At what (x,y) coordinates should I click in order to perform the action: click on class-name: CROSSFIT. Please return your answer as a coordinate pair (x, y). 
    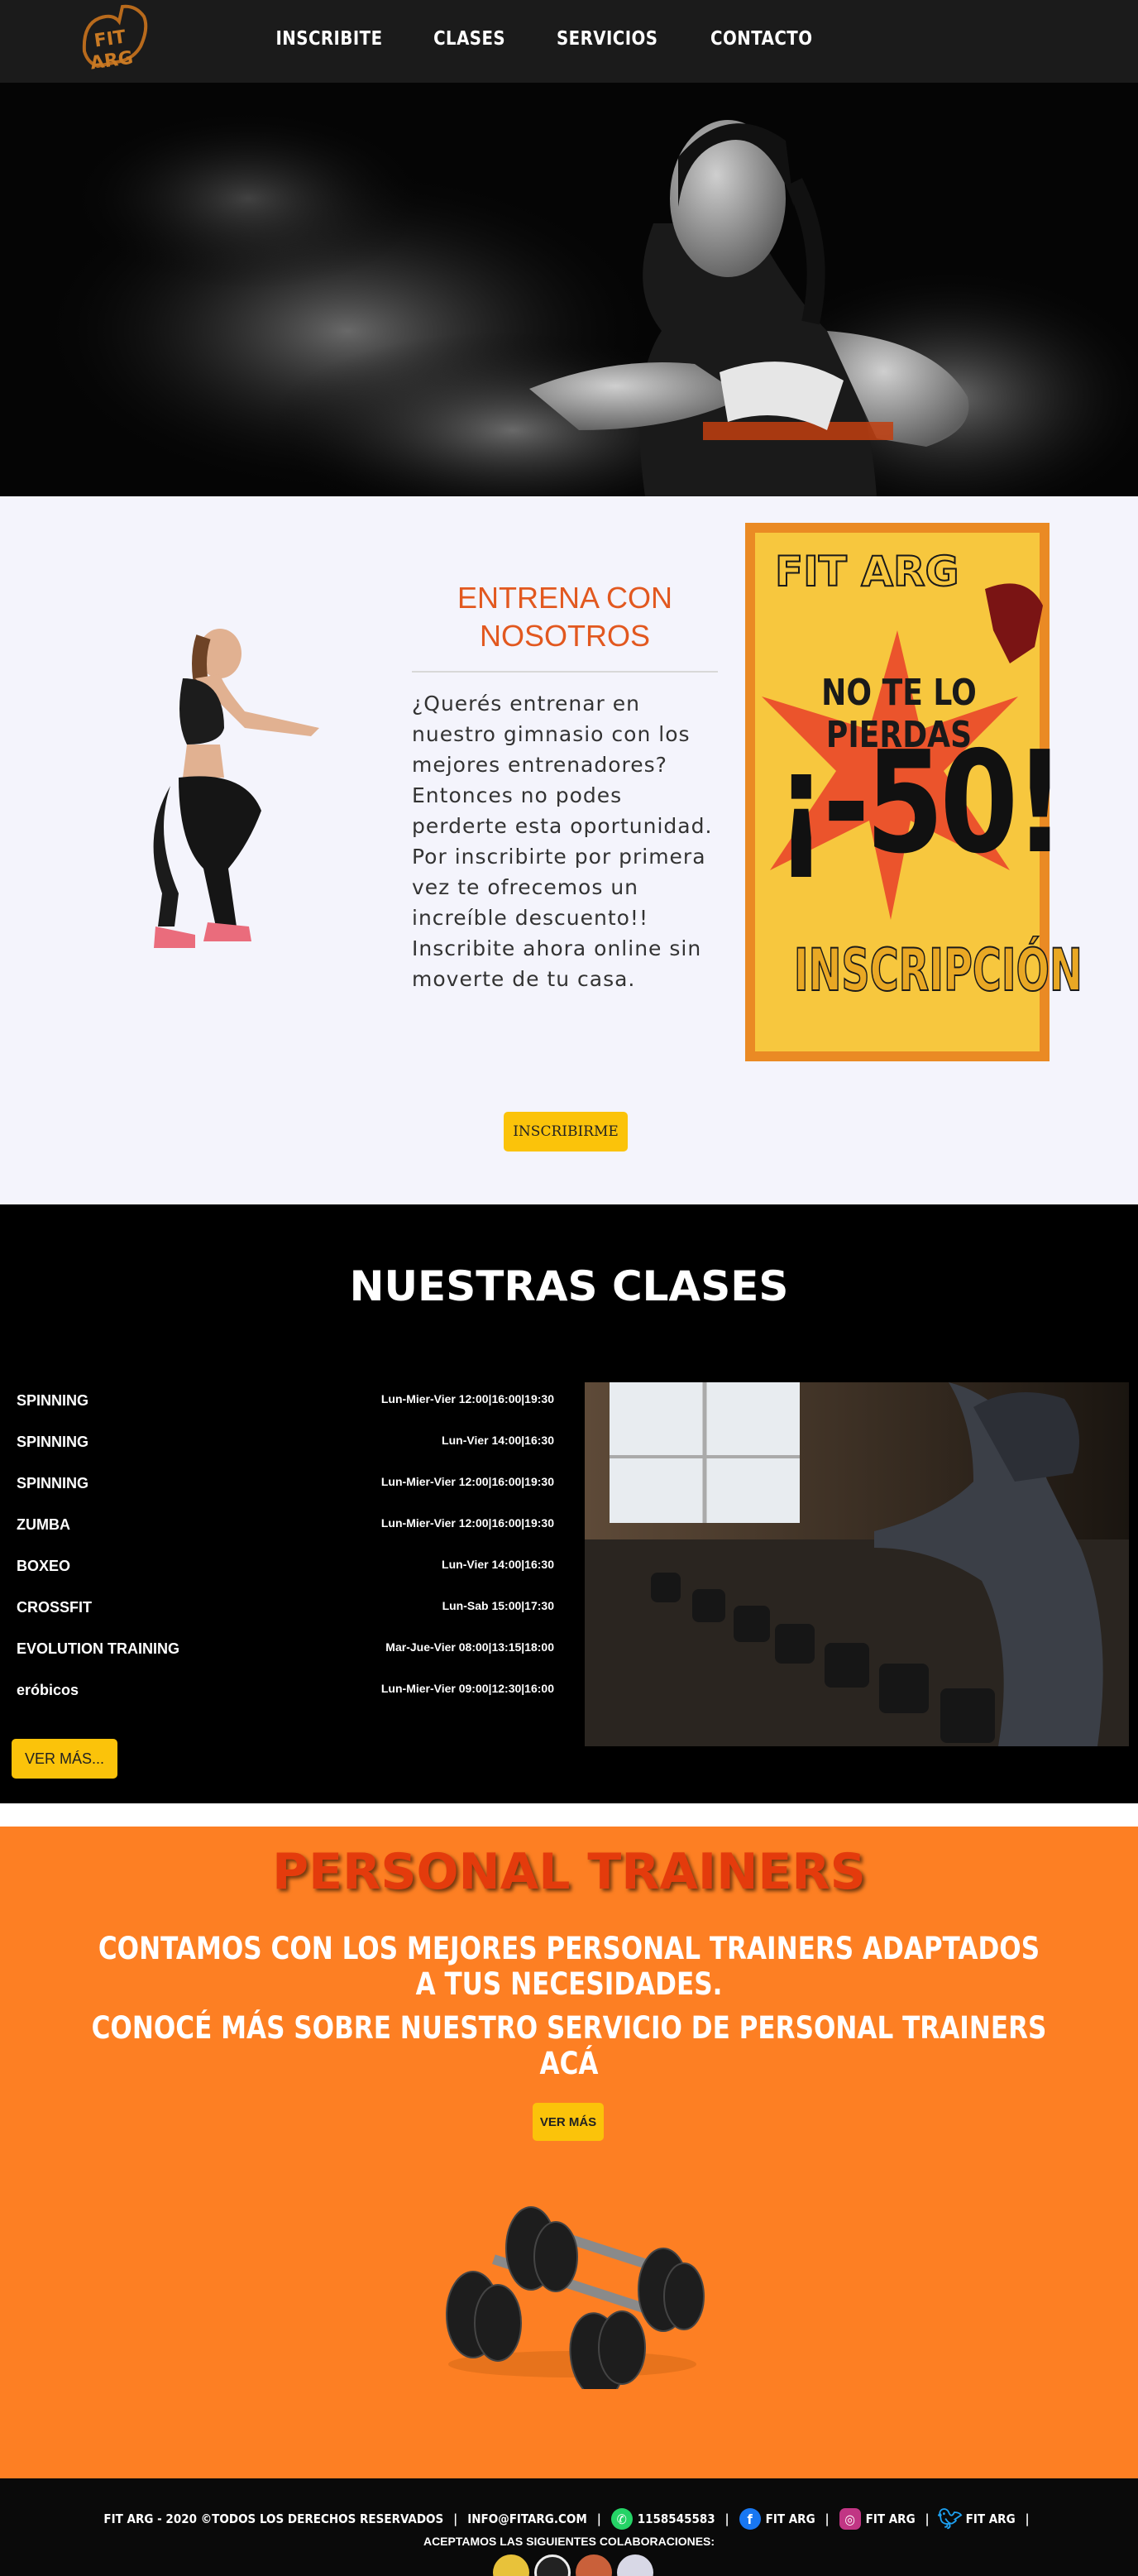
    Looking at the image, I should click on (55, 1608).